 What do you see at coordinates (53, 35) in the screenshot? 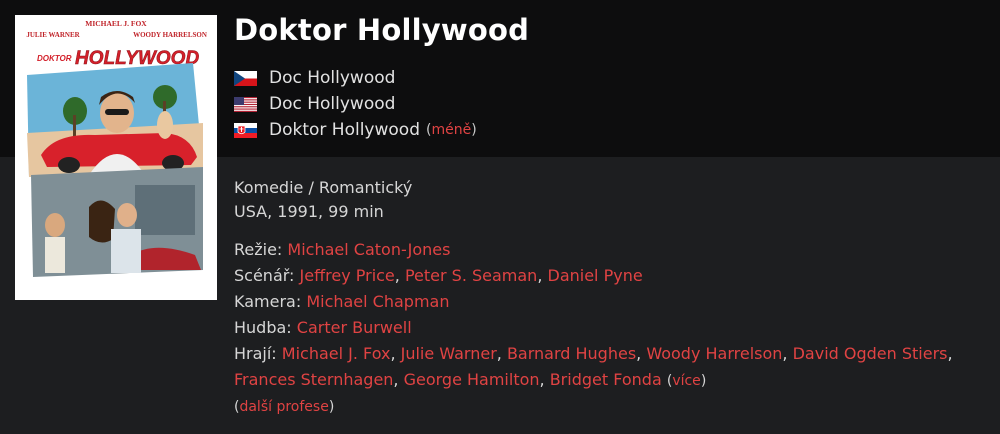
I see `svg-text: JULIE WARNER` at bounding box center [53, 35].